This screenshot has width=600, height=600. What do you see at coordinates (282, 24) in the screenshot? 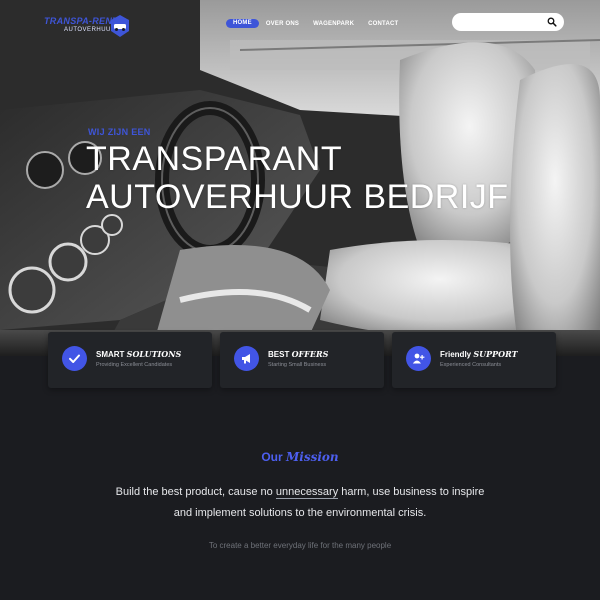
I see `nav-item-over-ons: OVER ONS` at bounding box center [282, 24].